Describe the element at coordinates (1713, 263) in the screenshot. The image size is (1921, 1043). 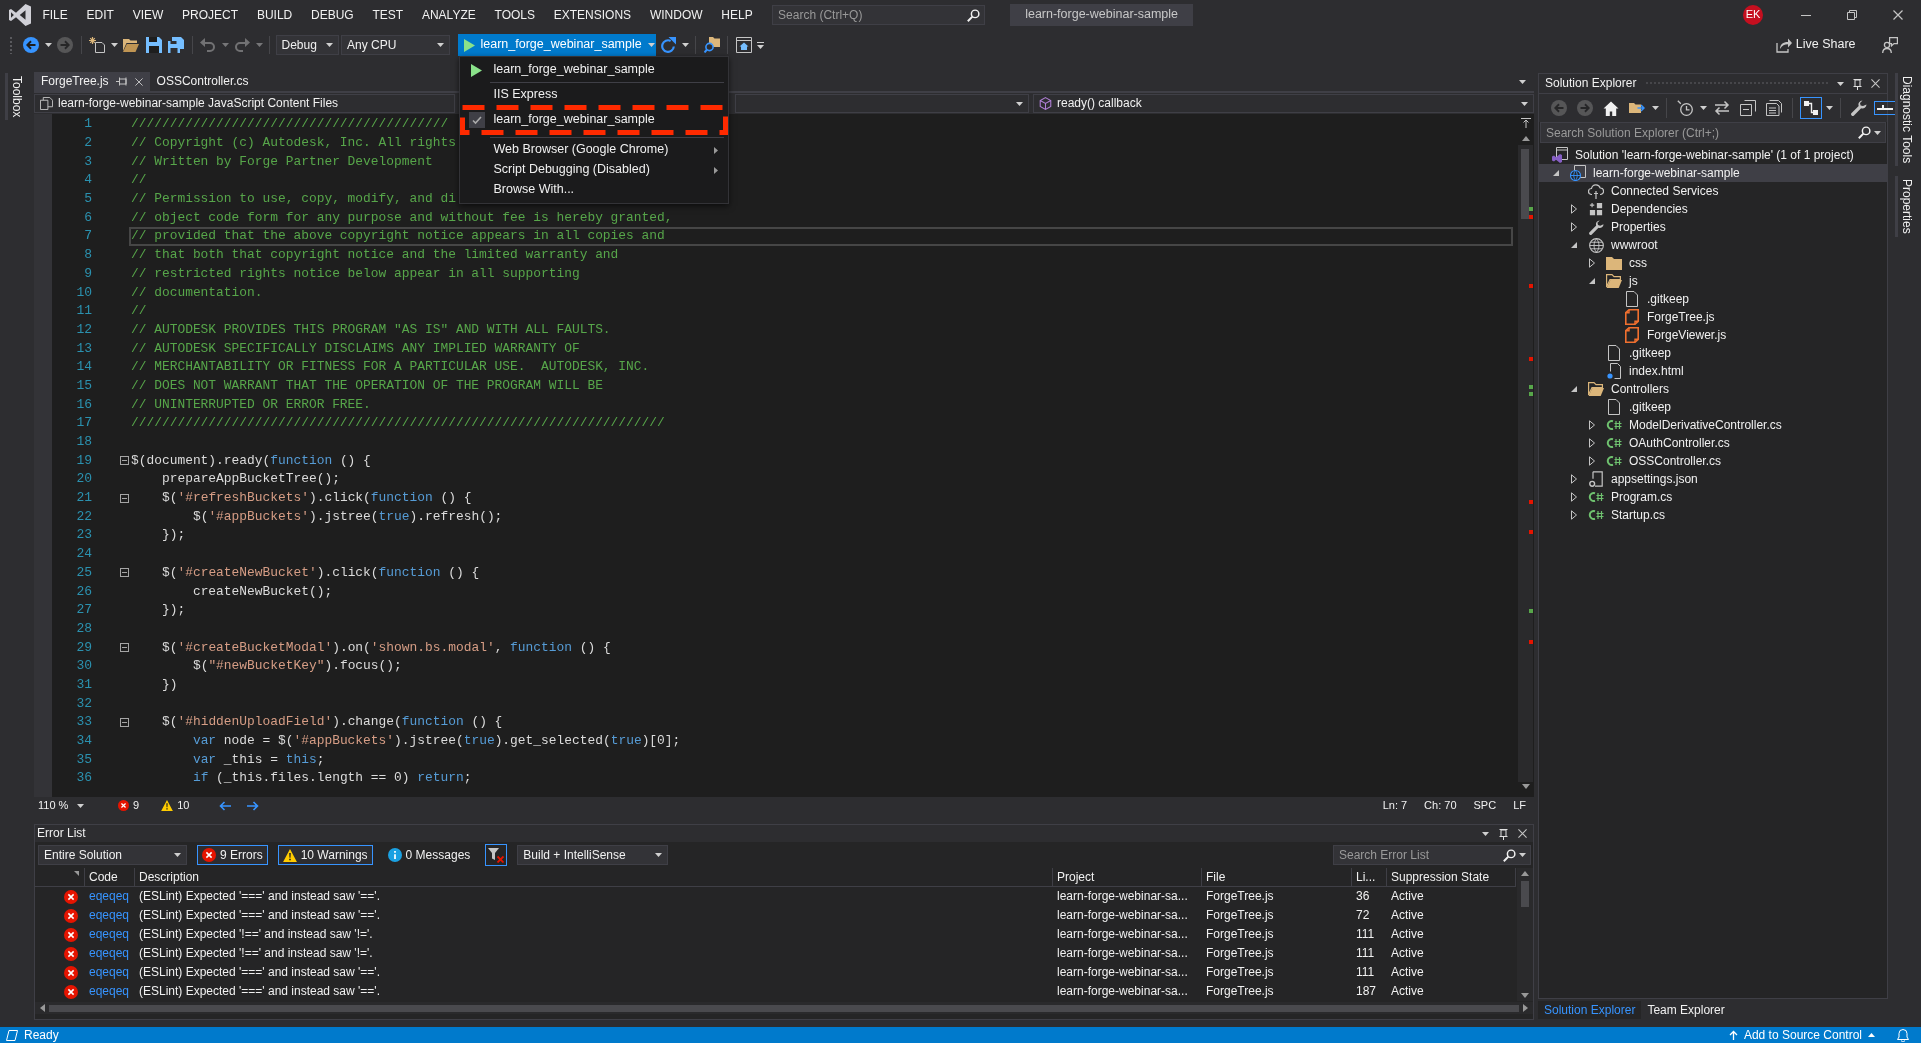
I see `tree-item: css` at that location.